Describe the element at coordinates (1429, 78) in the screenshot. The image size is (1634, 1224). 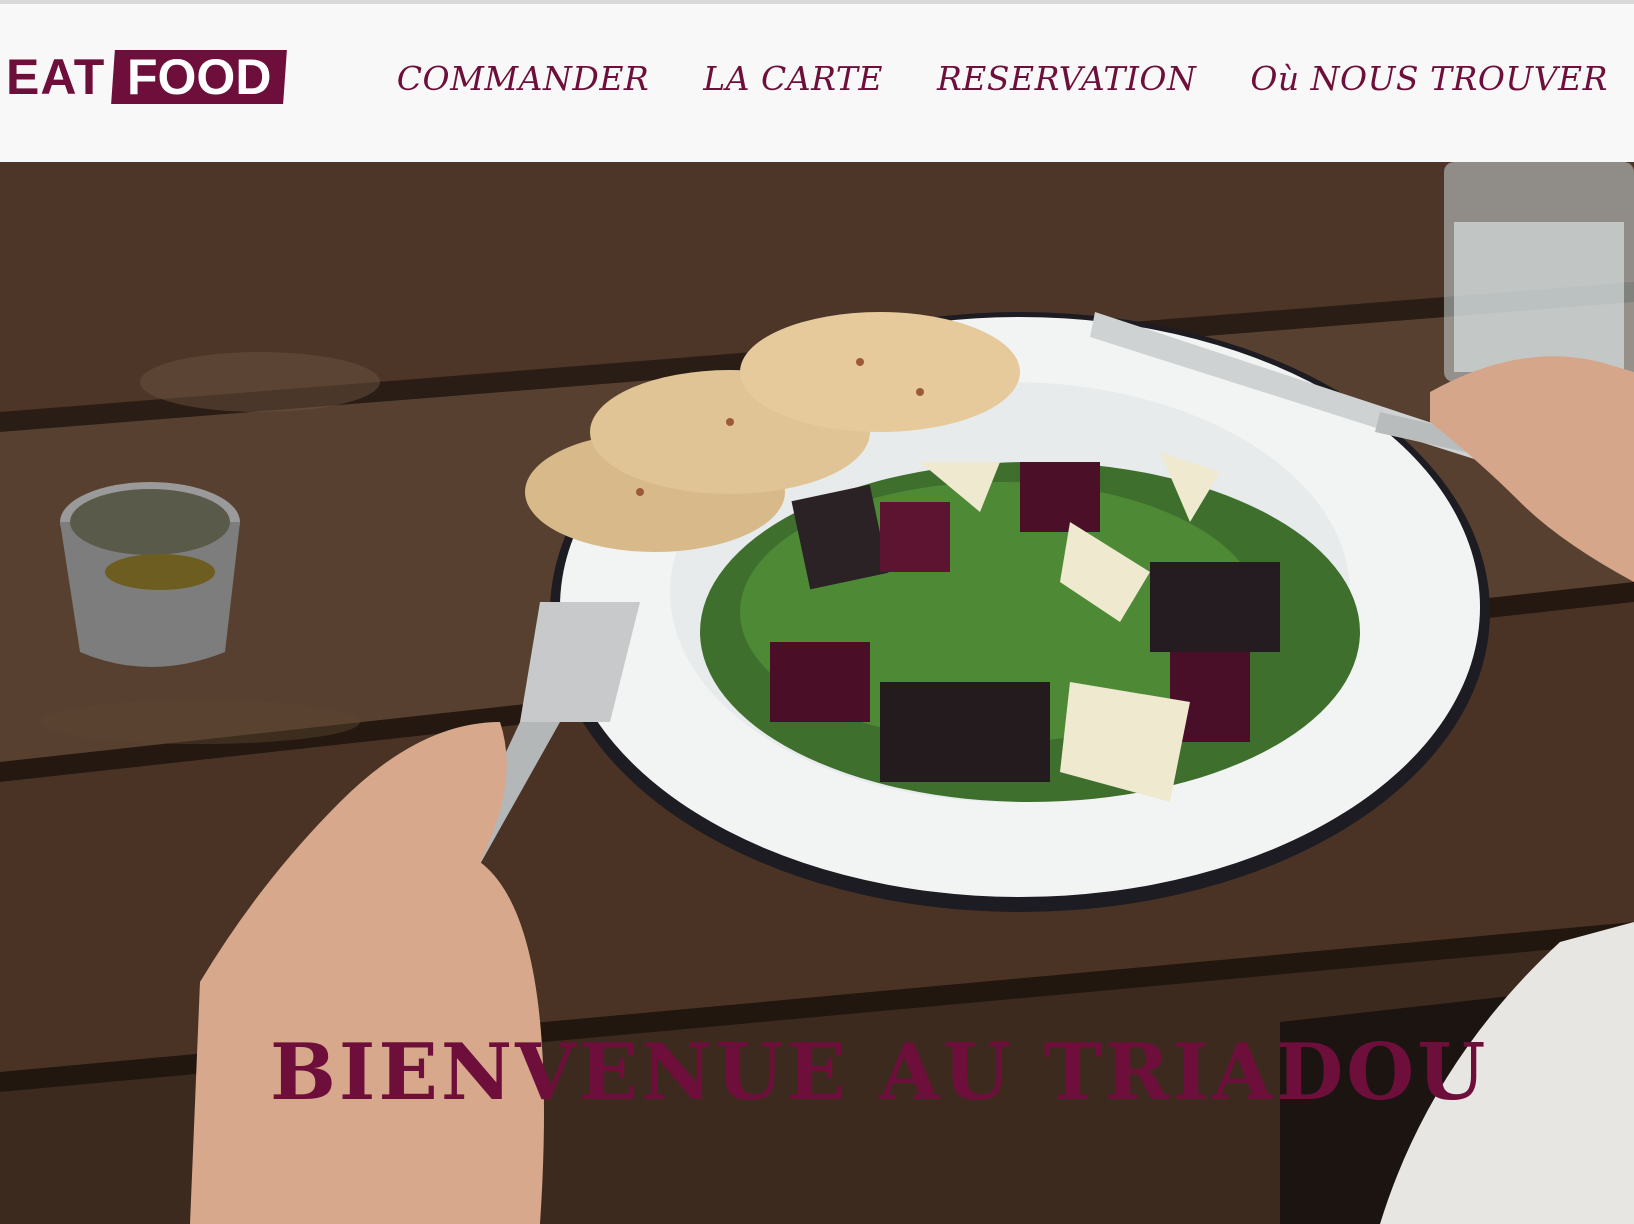
I see `nav-item-nous-trouver: Où NOUS TROUVER` at that location.